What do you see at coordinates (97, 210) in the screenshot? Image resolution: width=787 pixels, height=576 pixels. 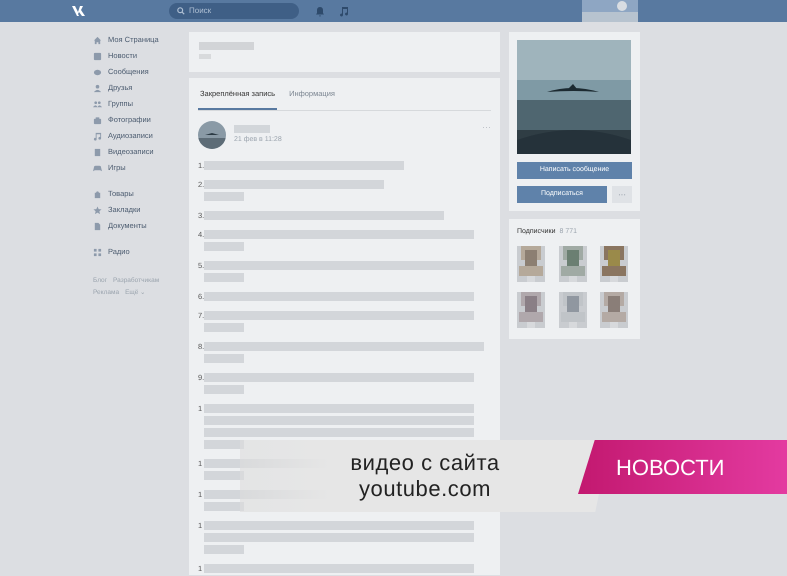 I see `star-icon` at bounding box center [97, 210].